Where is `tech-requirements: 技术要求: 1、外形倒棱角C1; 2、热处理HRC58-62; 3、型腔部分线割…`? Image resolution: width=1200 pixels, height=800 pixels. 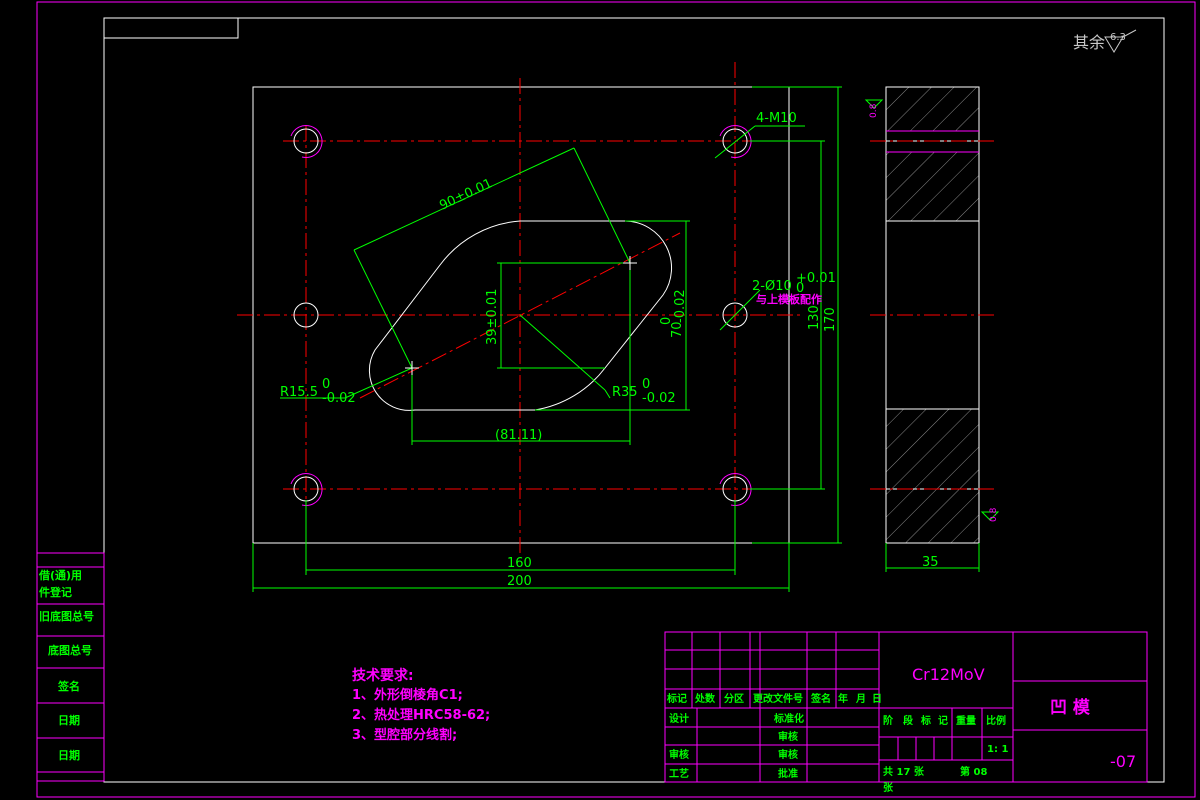
tech-requirements: 技术要求: 1、外形倒棱角C1; 2、热处理HRC58-62; 3、型腔部分线割… is located at coordinates (421, 705).